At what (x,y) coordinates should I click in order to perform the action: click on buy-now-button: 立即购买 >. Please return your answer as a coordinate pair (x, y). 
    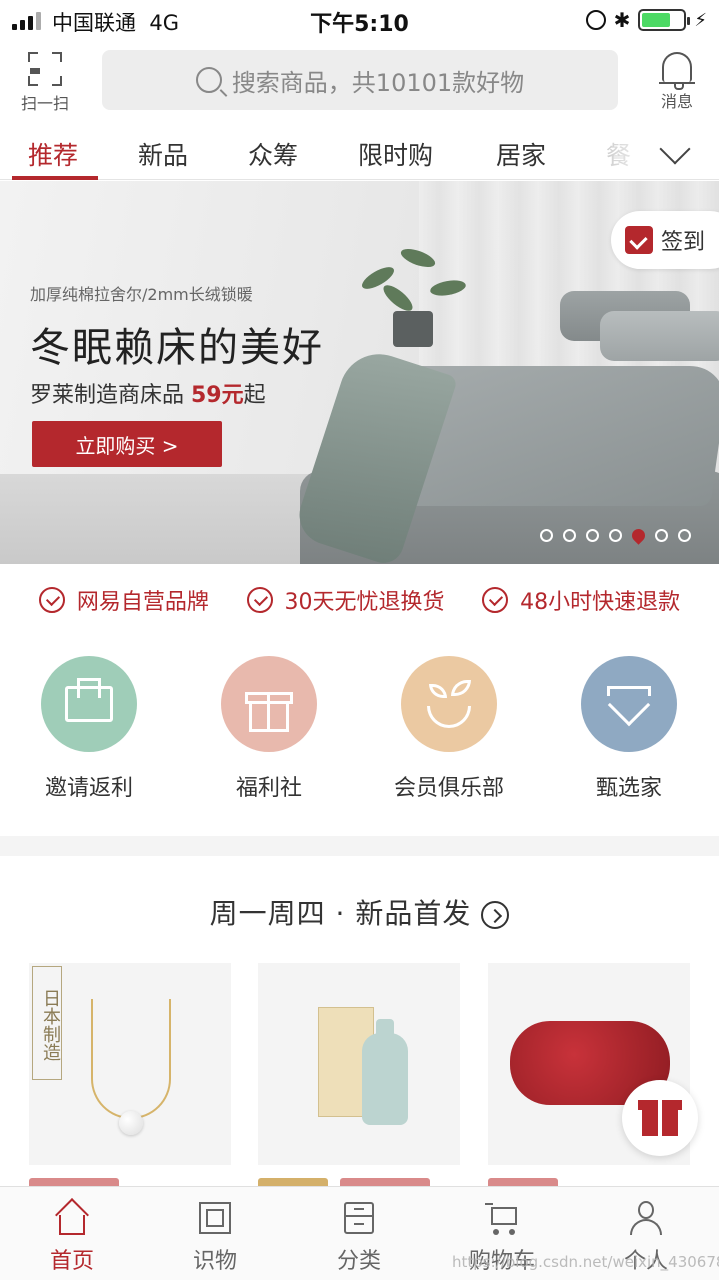
    Looking at the image, I should click on (127, 444).